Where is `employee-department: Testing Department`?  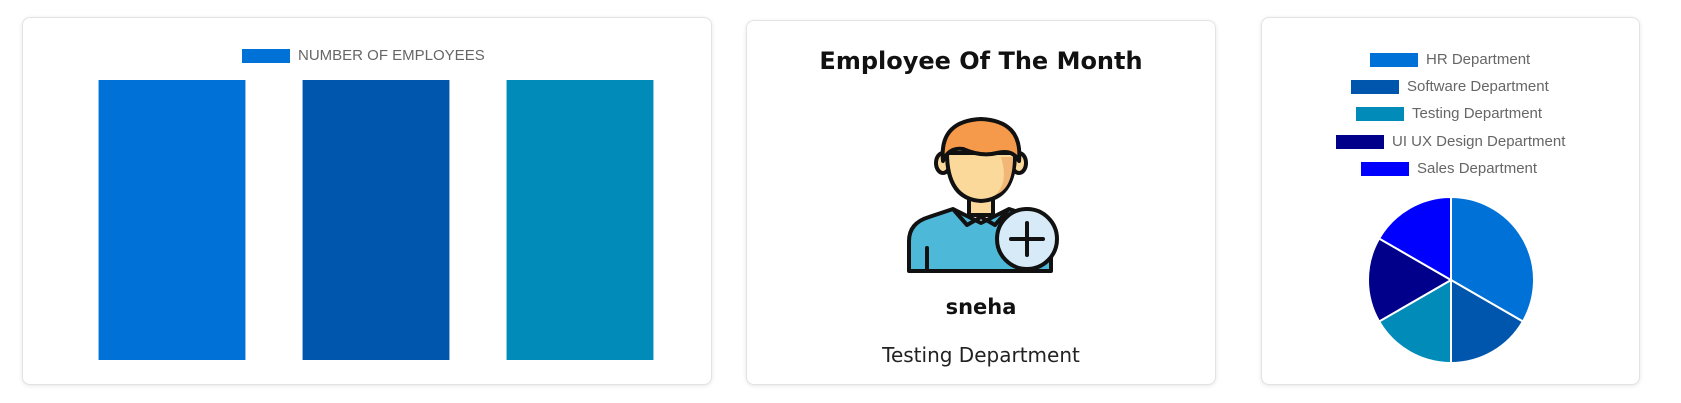
employee-department: Testing Department is located at coordinates (981, 355).